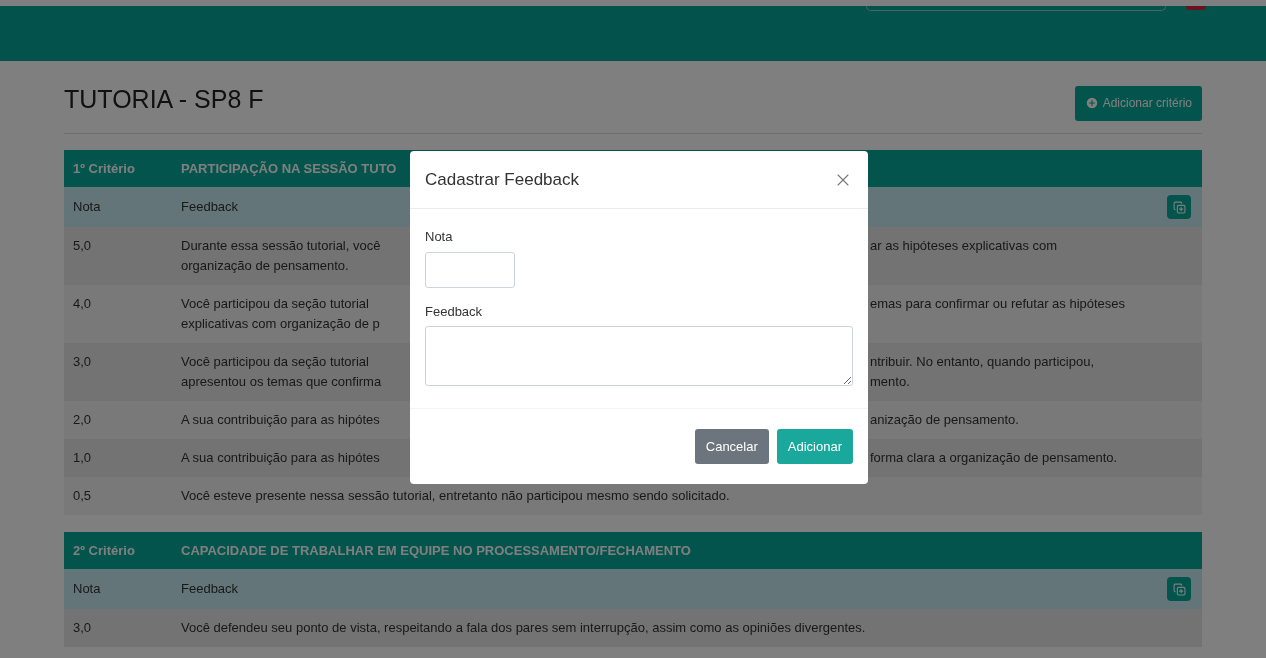 The width and height of the screenshot is (1266, 658). I want to click on add-criterion-button: Adicionar critério, so click(1138, 103).